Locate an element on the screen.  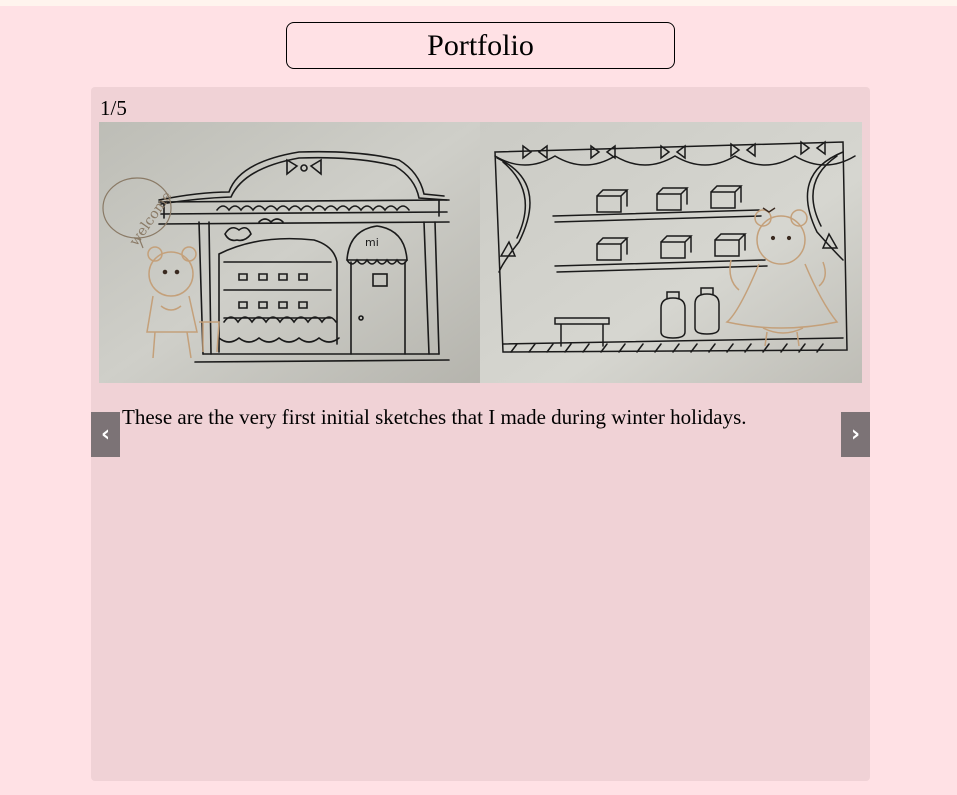
chevron-left-icon: ‹ is located at coordinates (105, 434).